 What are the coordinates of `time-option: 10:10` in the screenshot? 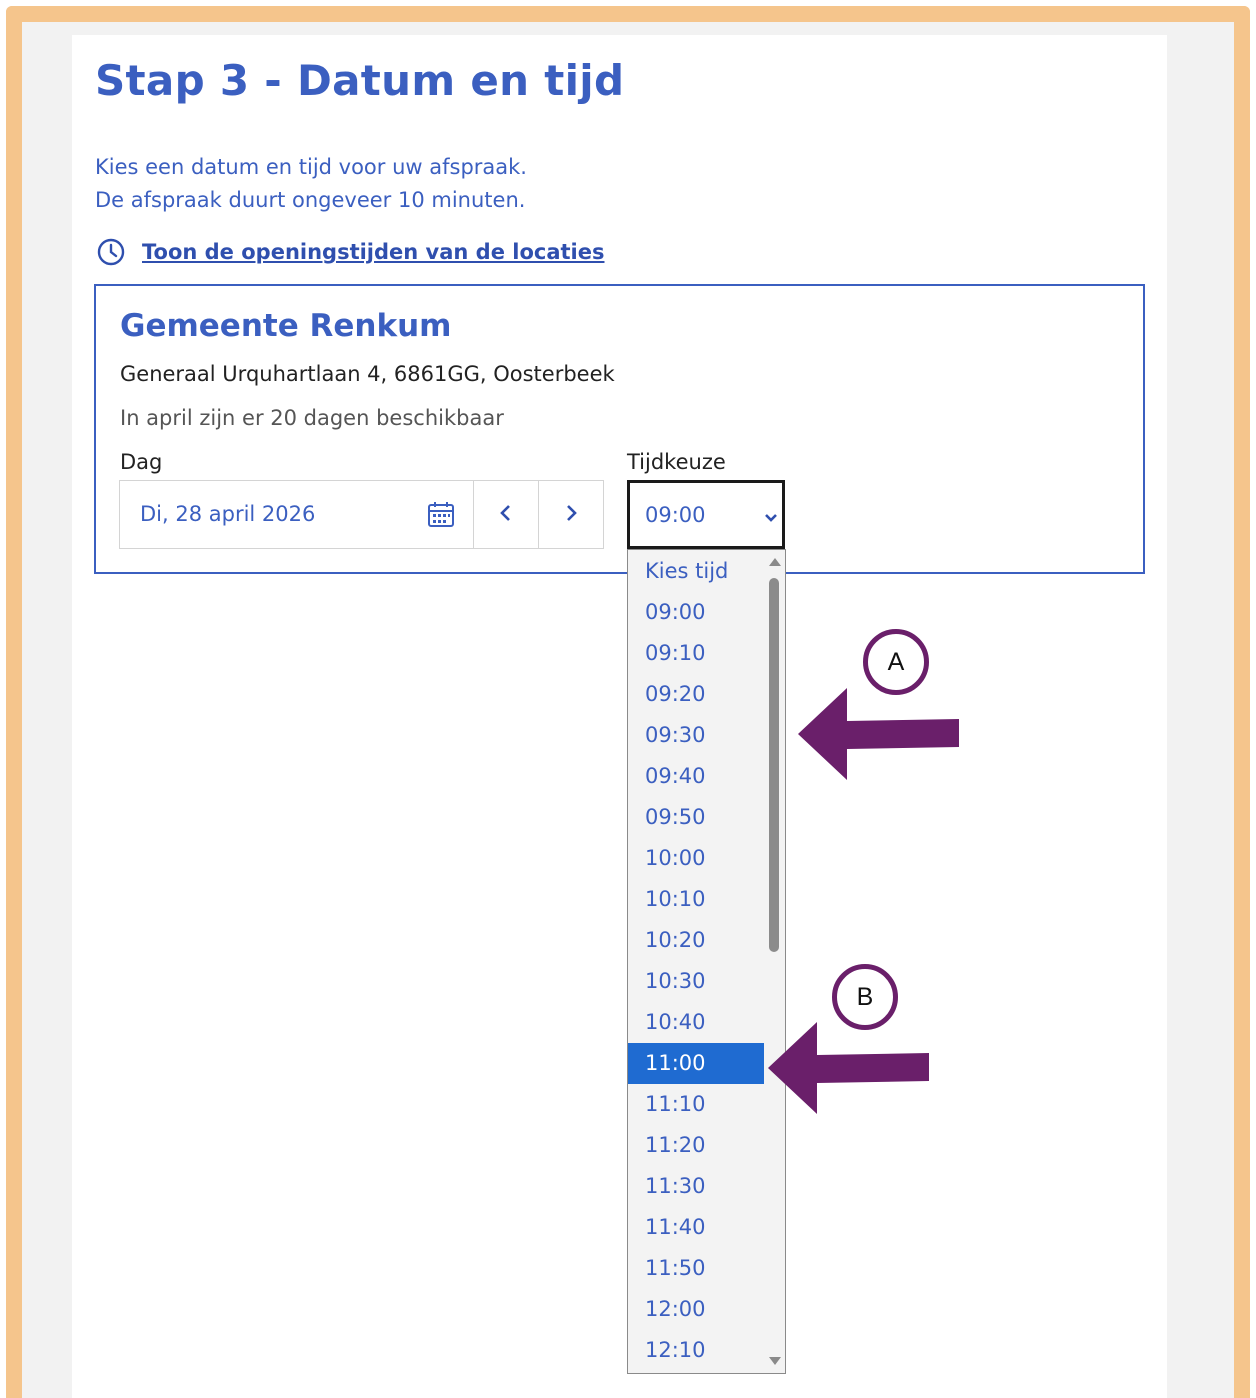 It's located at (696, 899).